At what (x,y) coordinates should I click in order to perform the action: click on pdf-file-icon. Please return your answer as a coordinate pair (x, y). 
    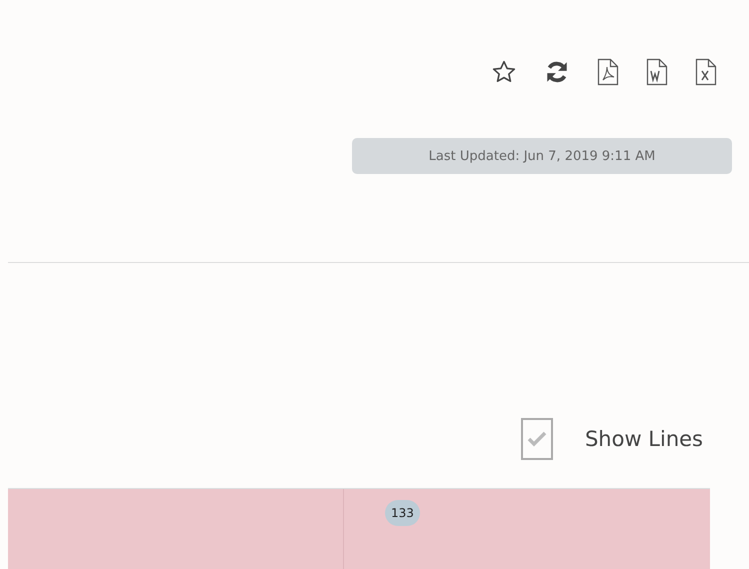
    Looking at the image, I should click on (608, 72).